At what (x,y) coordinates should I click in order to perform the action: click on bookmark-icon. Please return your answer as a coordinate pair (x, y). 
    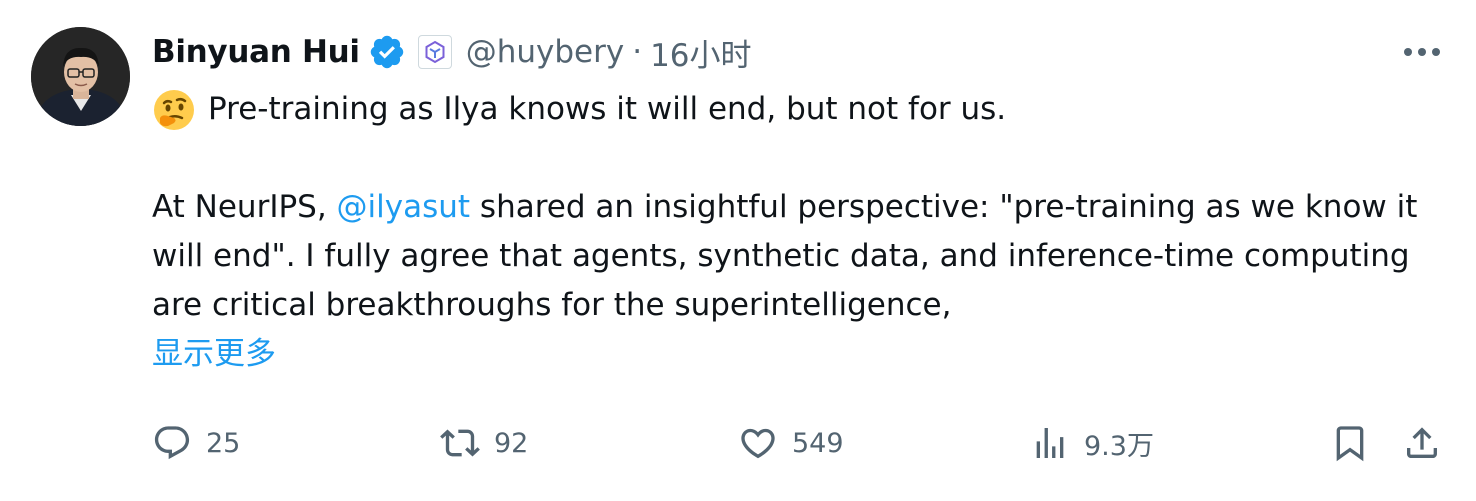
    Looking at the image, I should click on (1350, 444).